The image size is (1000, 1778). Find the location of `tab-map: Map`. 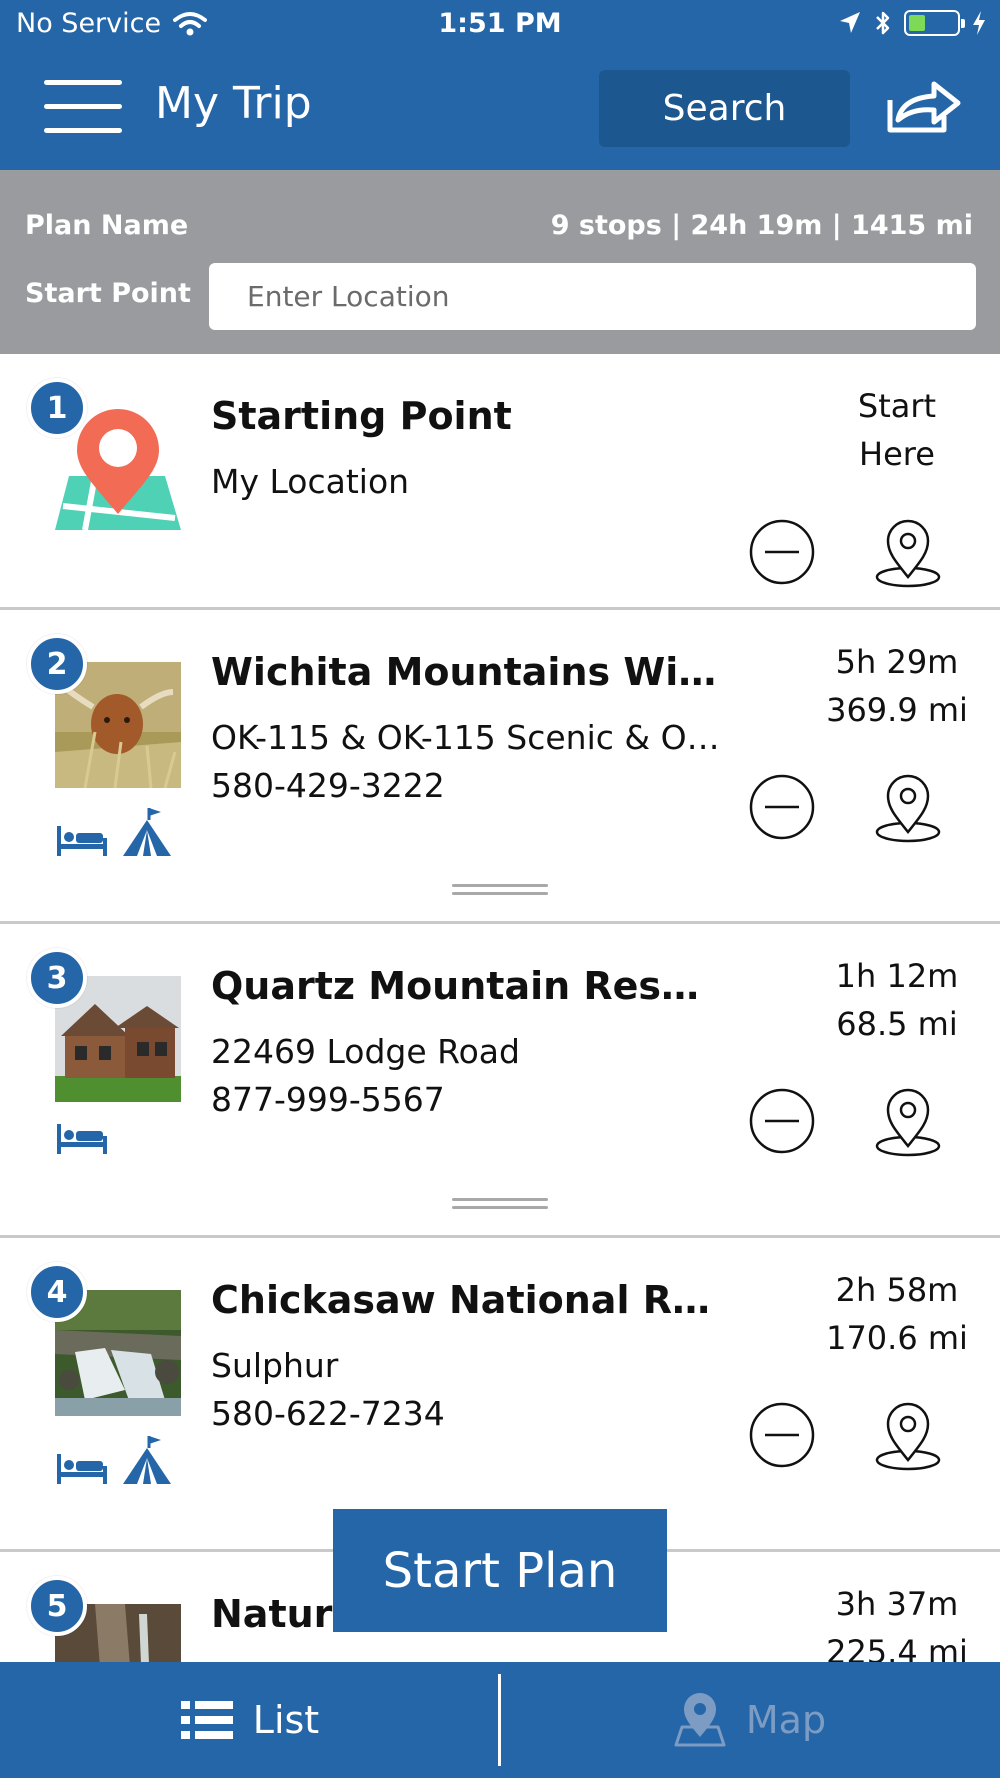

tab-map: Map is located at coordinates (750, 1720).